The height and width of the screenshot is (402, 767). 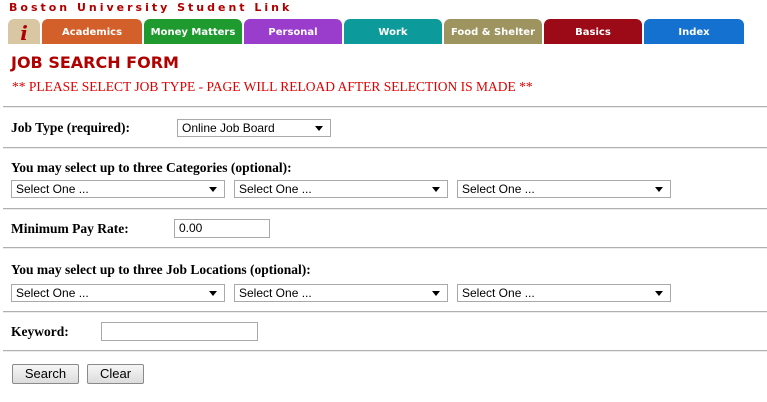 What do you see at coordinates (95, 62) in the screenshot?
I see `page-title: JOB SEARCH FORM` at bounding box center [95, 62].